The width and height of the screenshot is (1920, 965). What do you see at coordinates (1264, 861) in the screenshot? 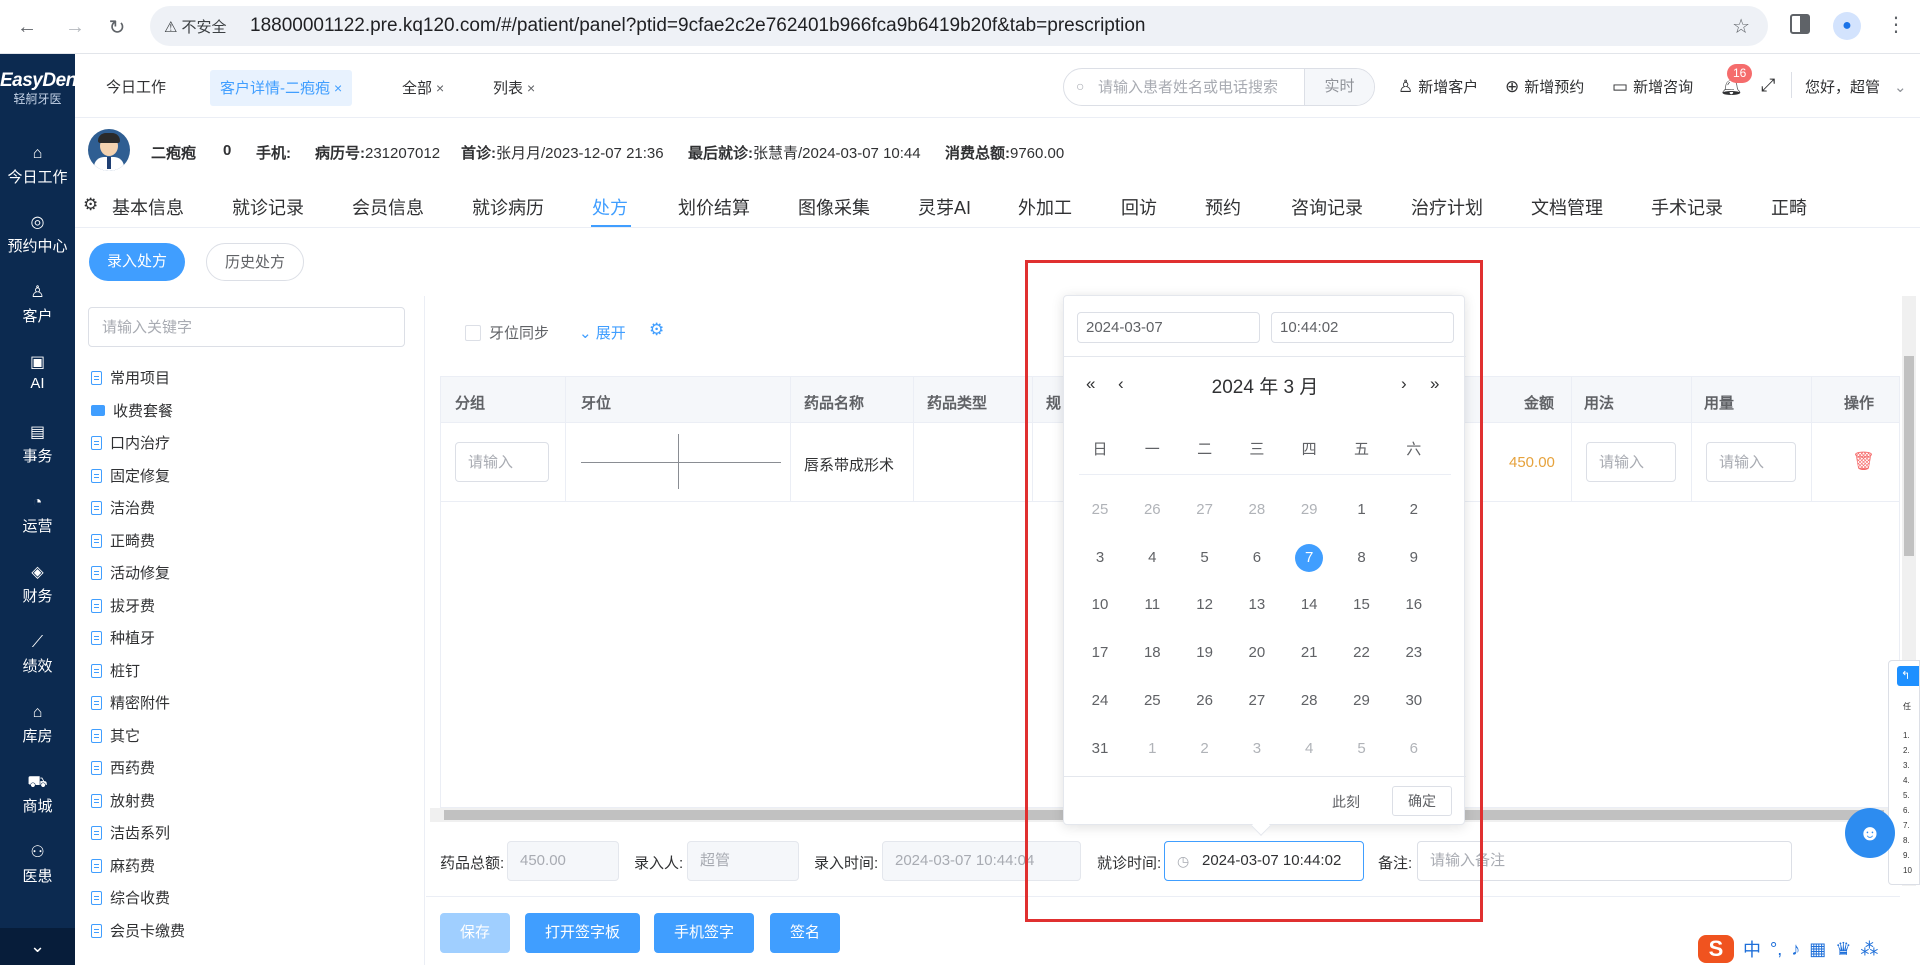
I see `visit-time-input: ◷ 2024-03-07 10:44:02` at bounding box center [1264, 861].